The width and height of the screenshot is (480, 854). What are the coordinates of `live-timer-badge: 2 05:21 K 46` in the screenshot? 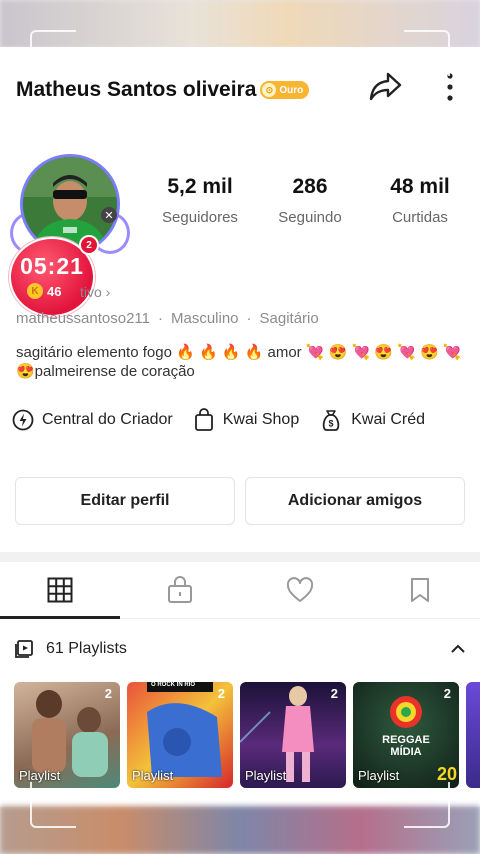 It's located at (54, 276).